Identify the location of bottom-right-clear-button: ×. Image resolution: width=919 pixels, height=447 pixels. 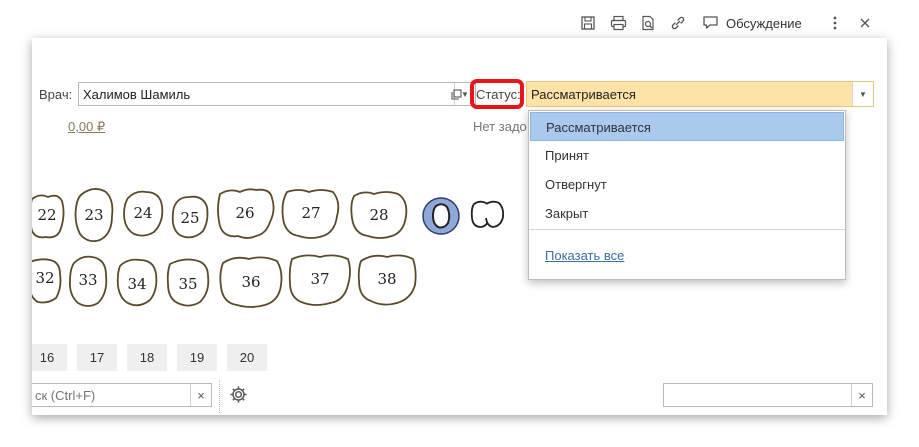
(861, 395).